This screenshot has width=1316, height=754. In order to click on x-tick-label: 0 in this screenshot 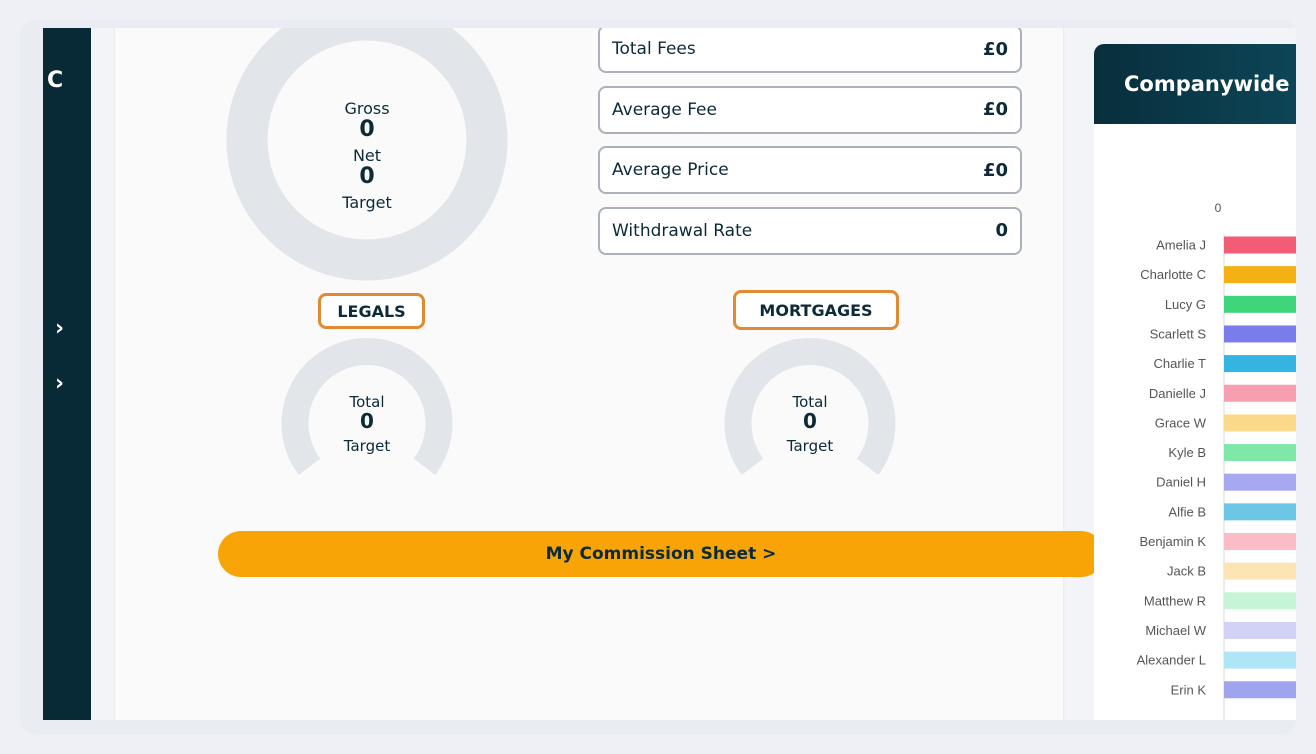, I will do `click(1218, 208)`.